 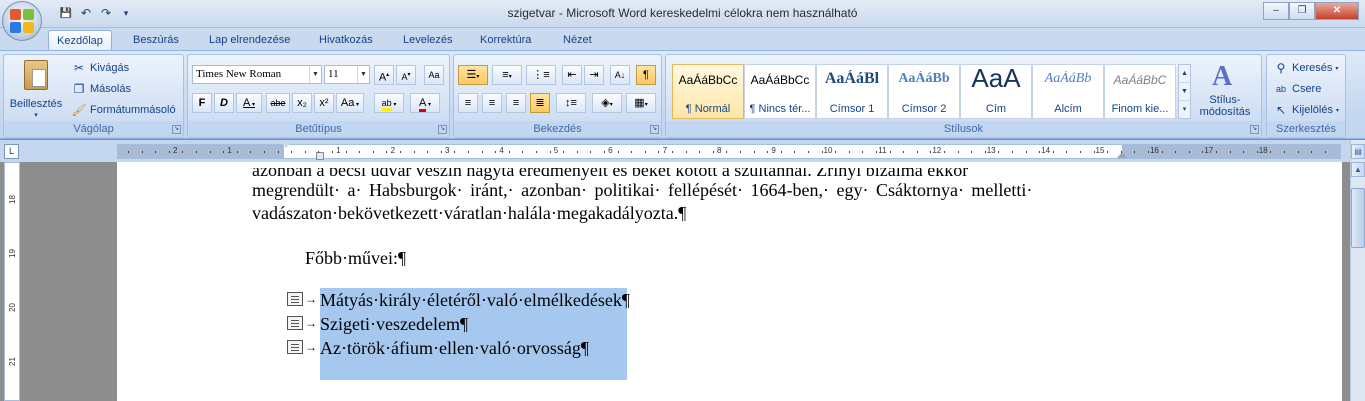 What do you see at coordinates (1184, 92) in the screenshot?
I see `styles-scroll-down-icon: ▼` at bounding box center [1184, 92].